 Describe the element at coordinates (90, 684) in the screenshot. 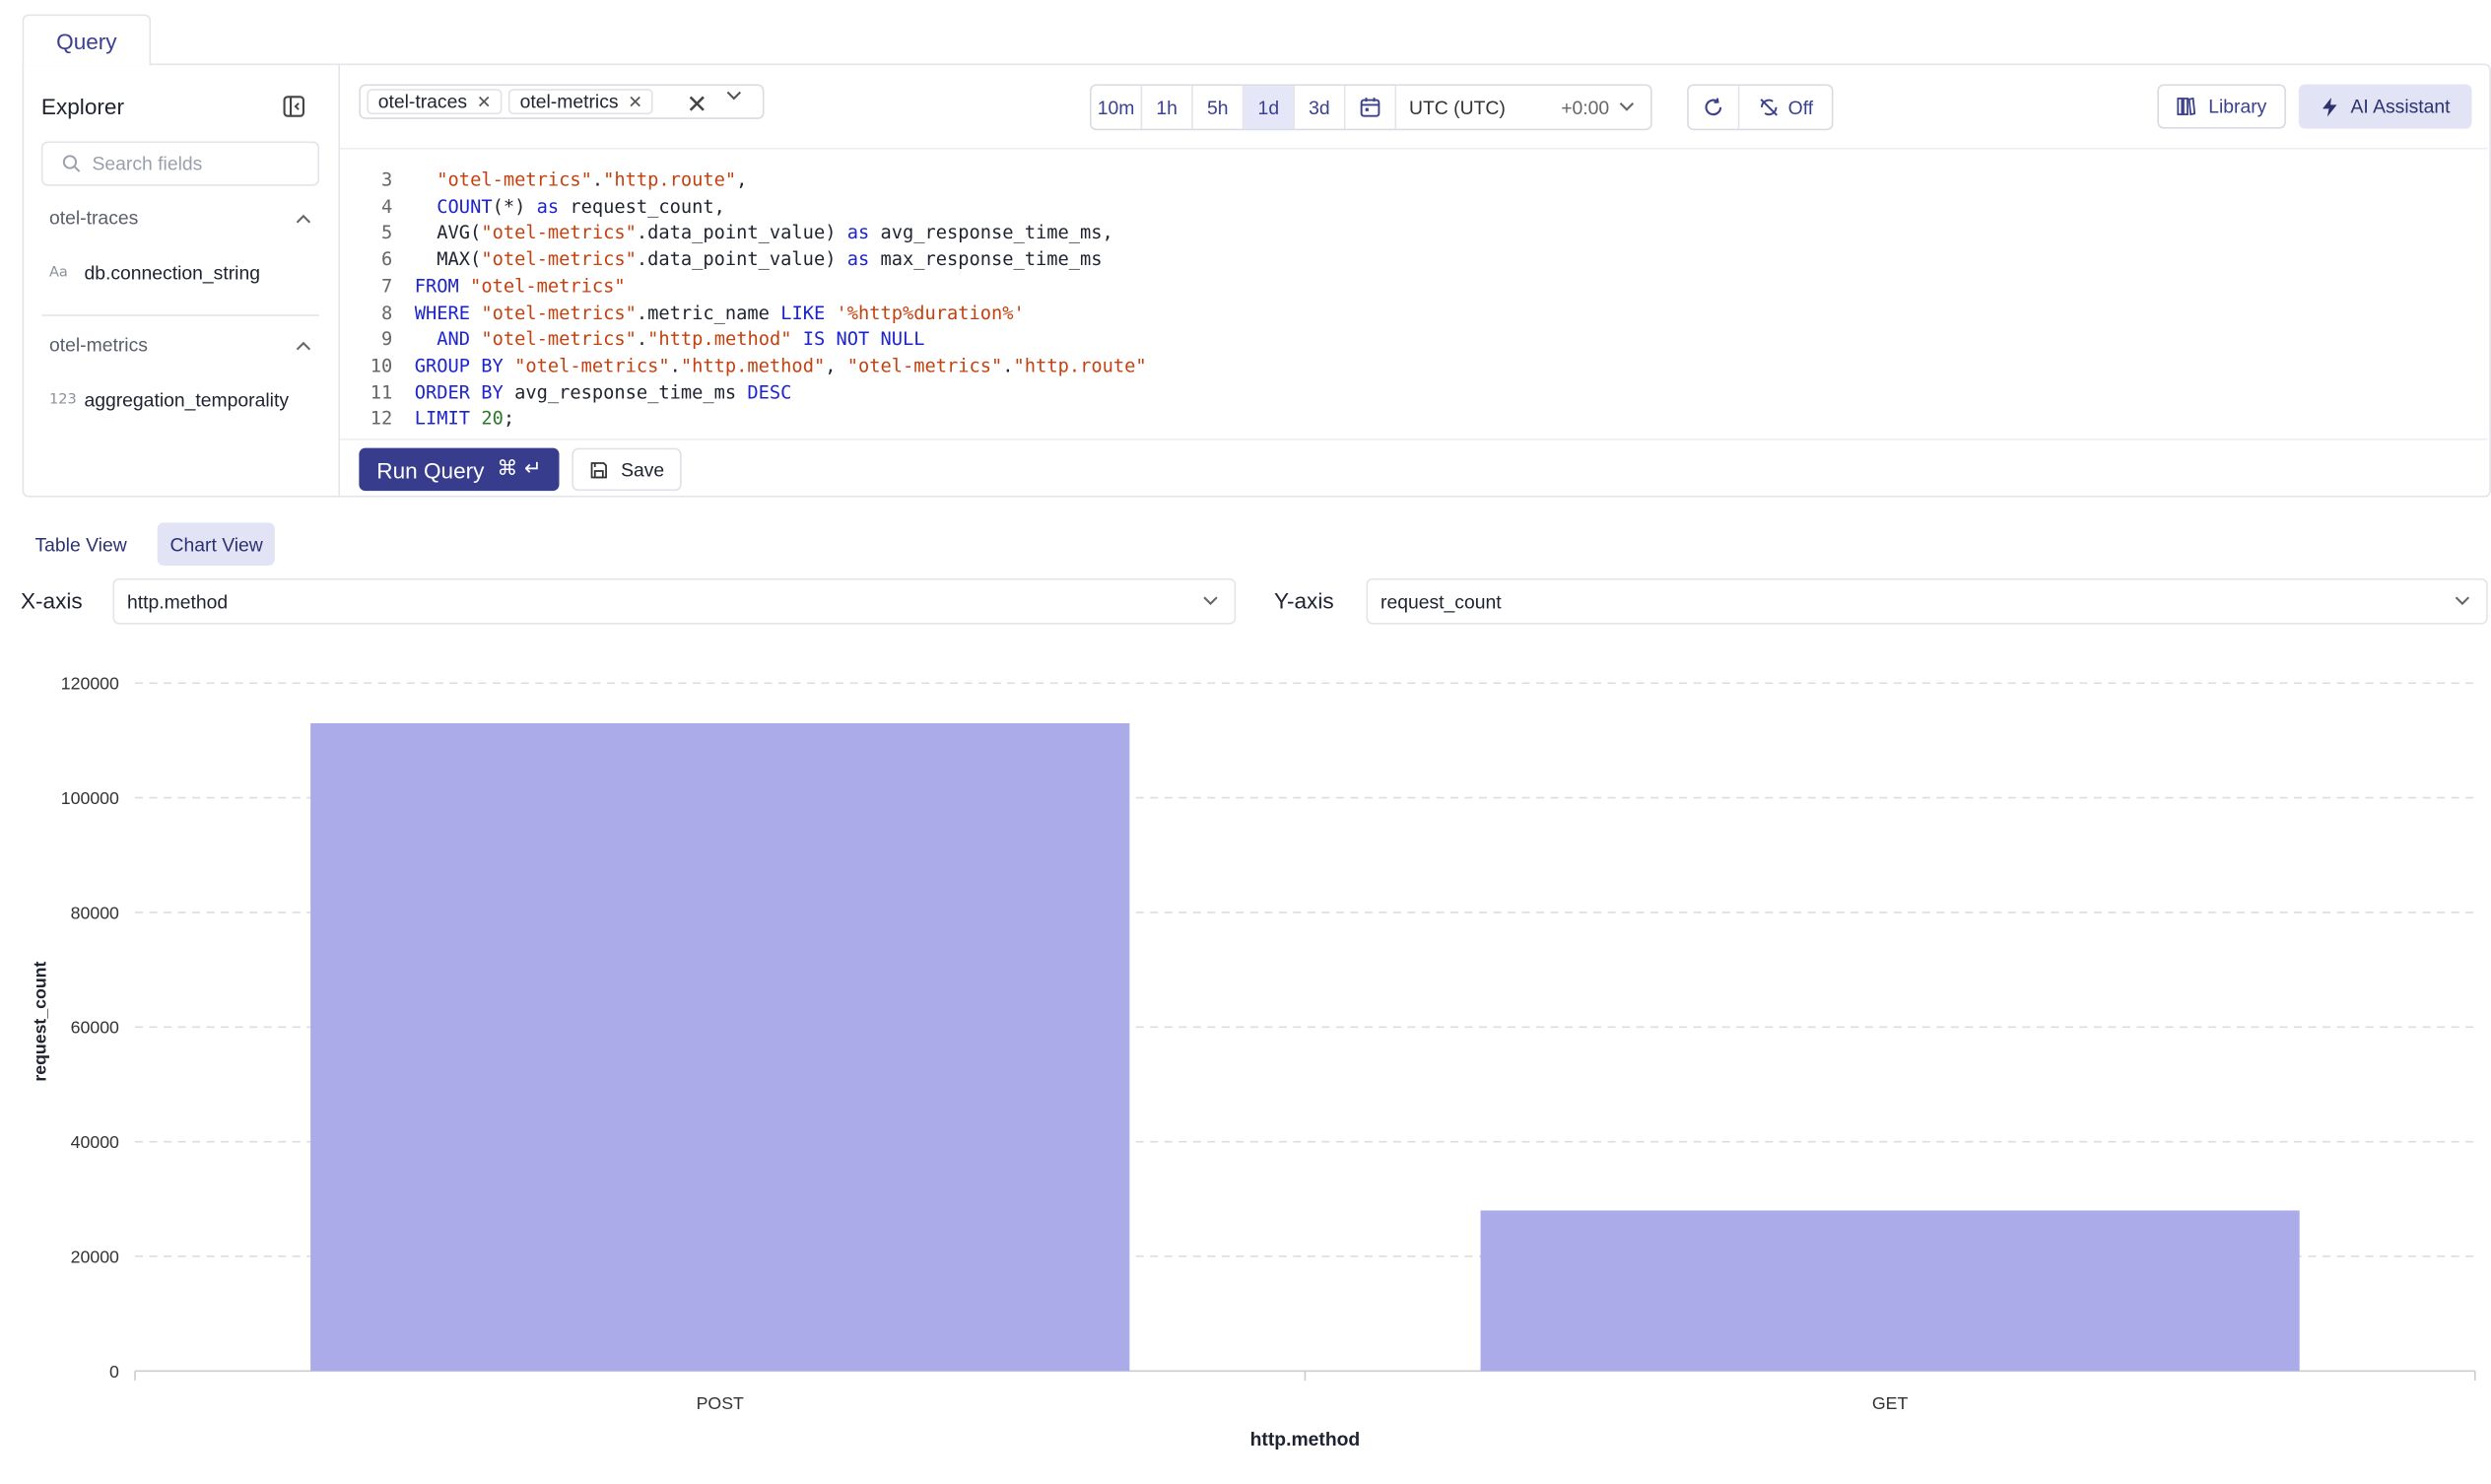

I see `y-tick-label: 120000` at that location.